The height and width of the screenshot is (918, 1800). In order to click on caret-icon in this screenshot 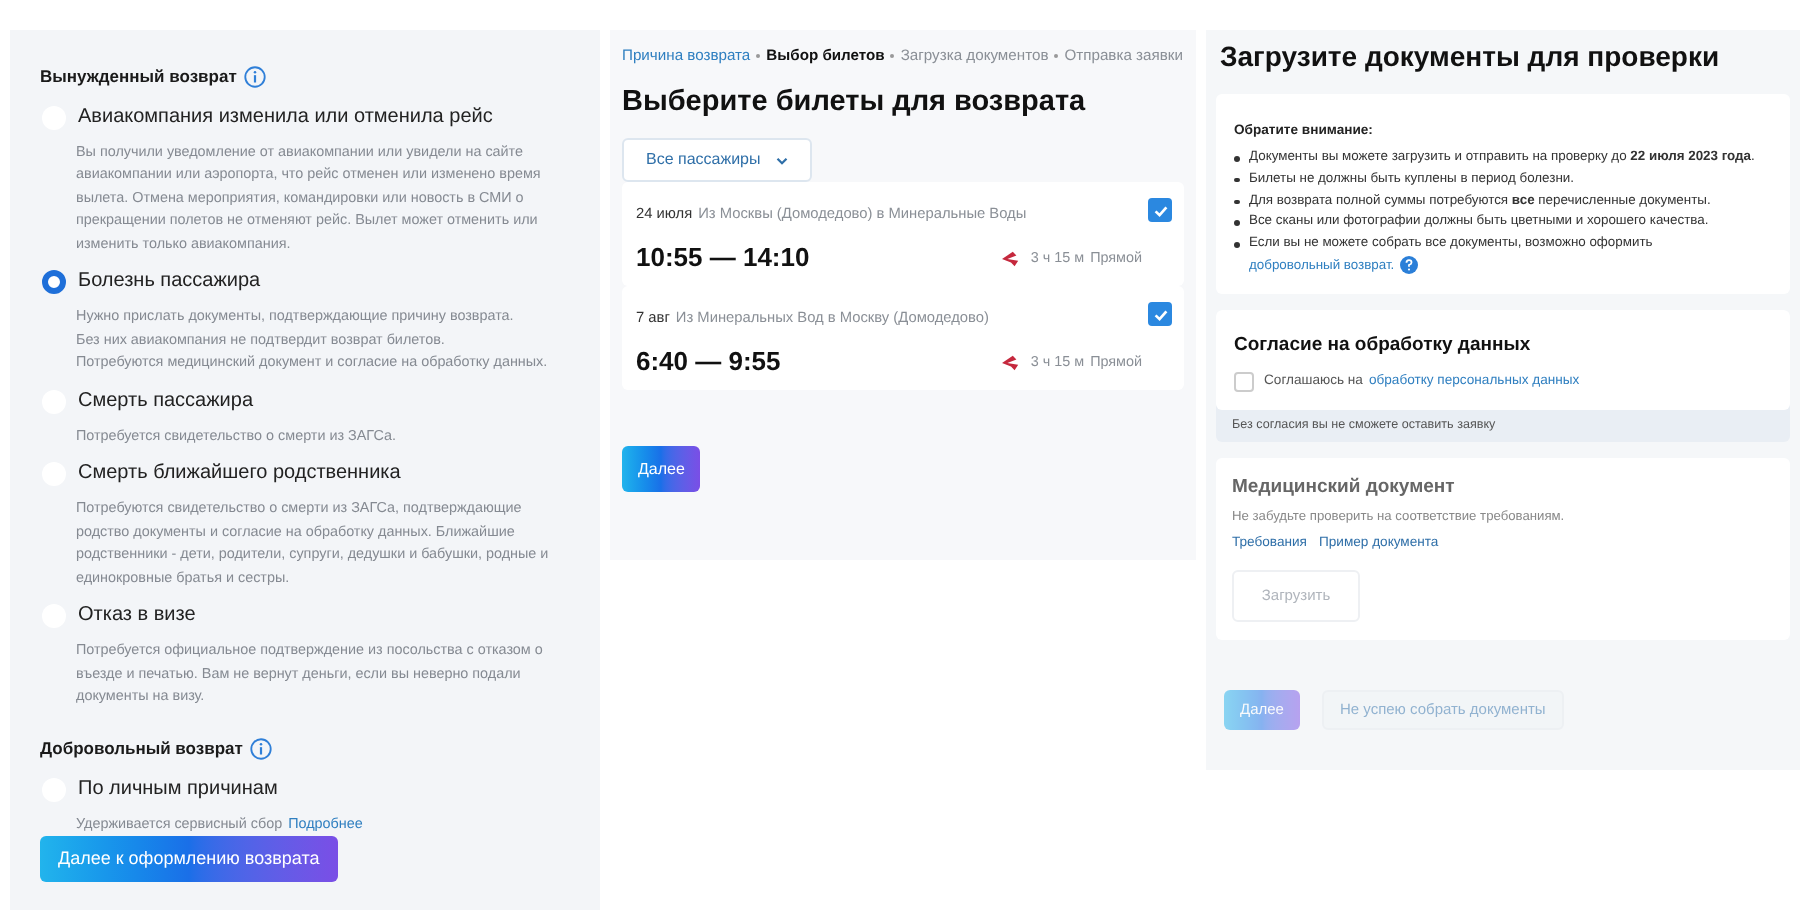, I will do `click(782, 160)`.